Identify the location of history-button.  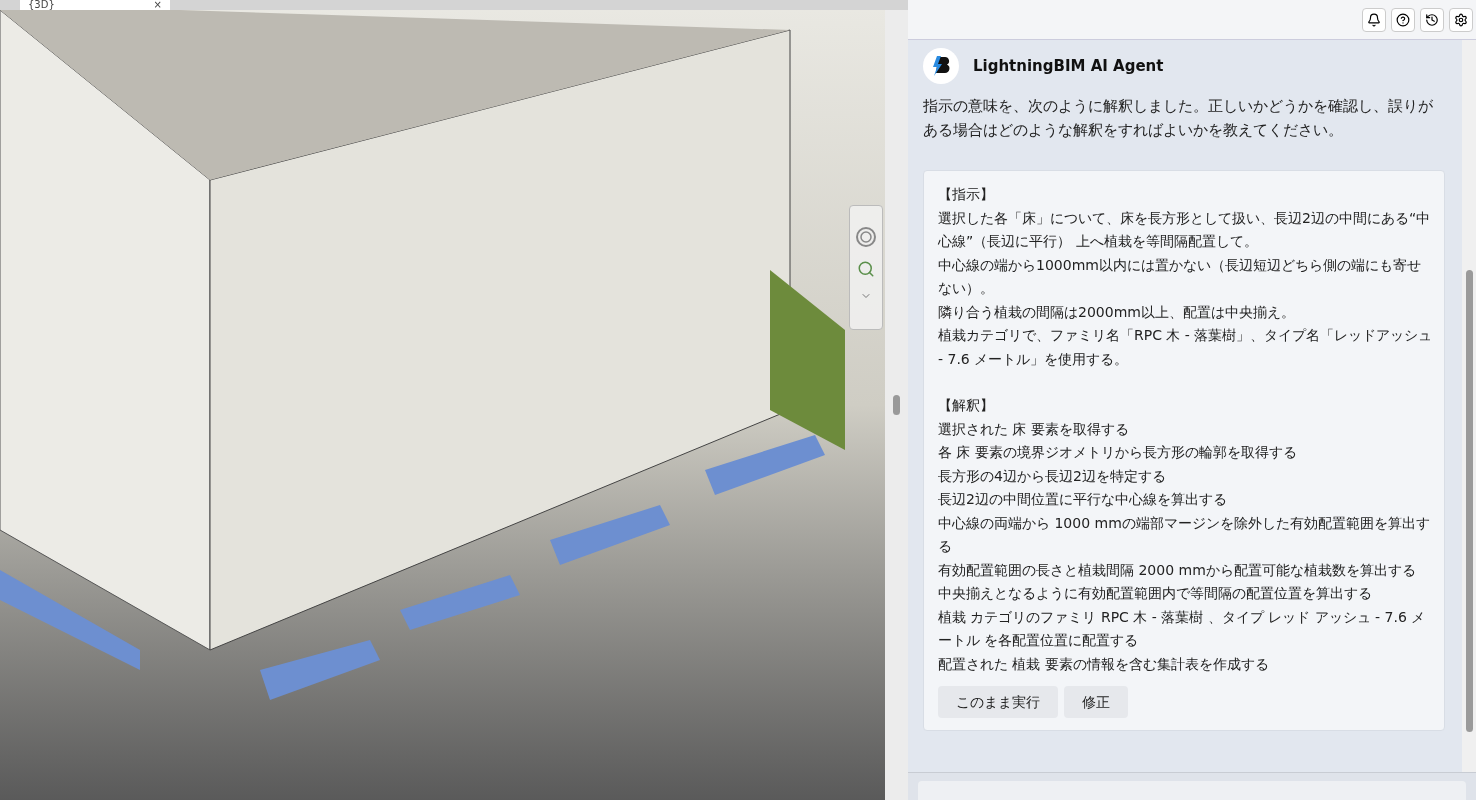
(1432, 19).